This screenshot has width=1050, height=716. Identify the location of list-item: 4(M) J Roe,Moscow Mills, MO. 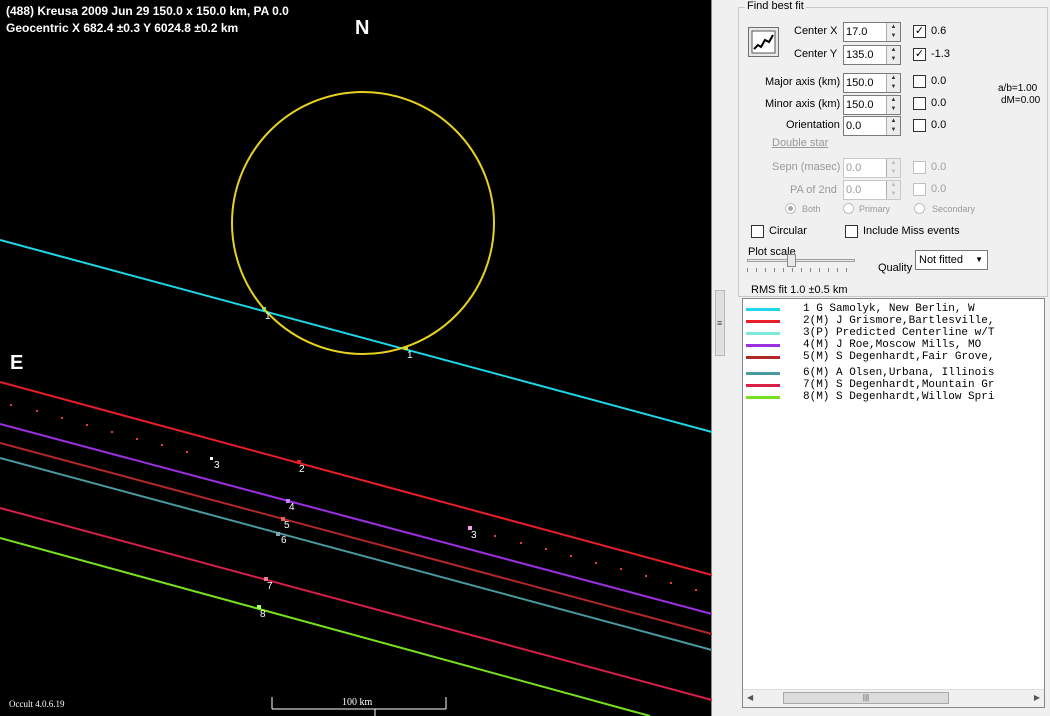
(893, 345).